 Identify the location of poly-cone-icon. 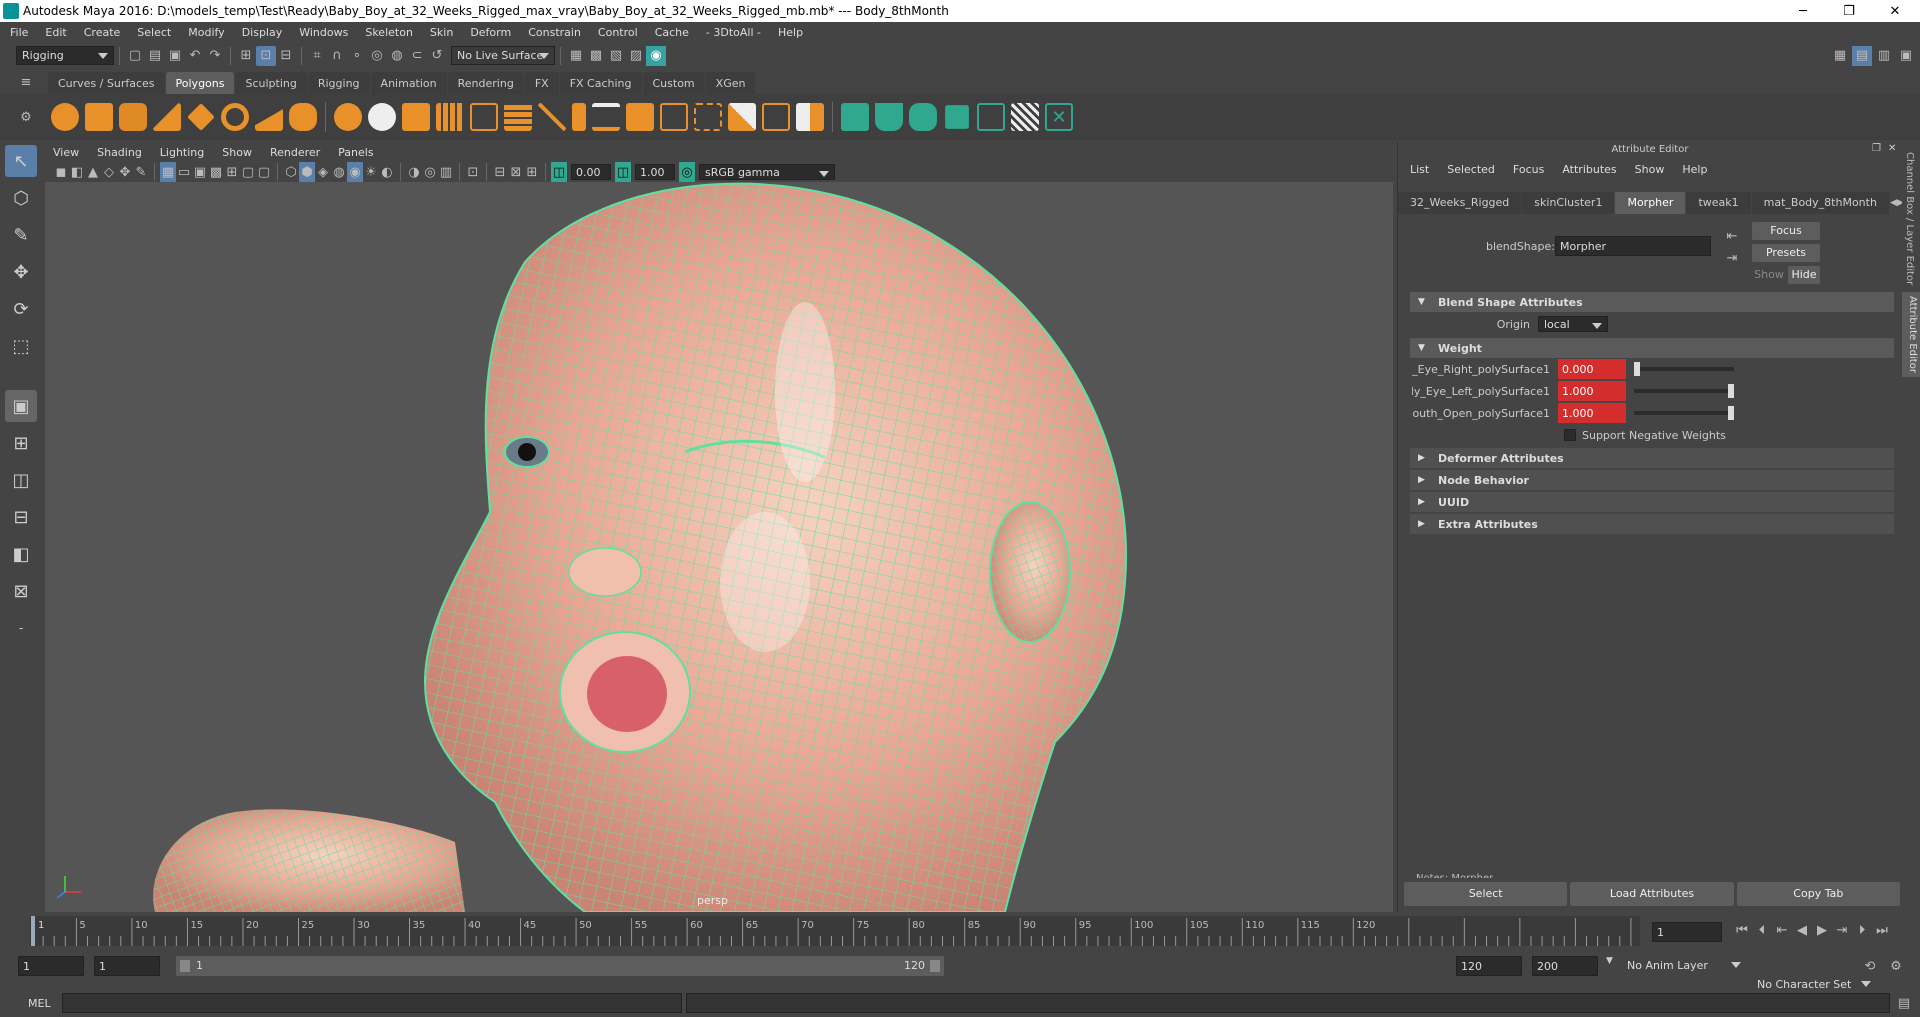
(167, 117).